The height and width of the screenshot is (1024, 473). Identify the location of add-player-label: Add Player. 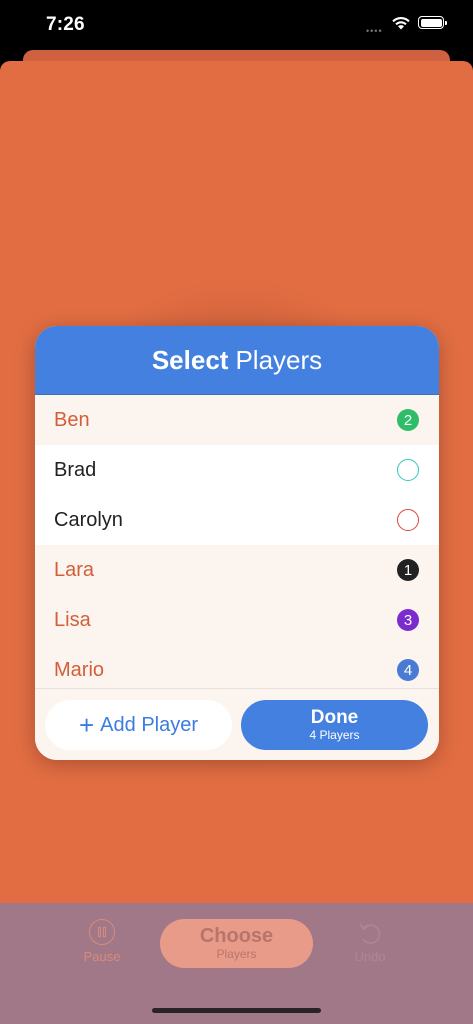
(149, 724).